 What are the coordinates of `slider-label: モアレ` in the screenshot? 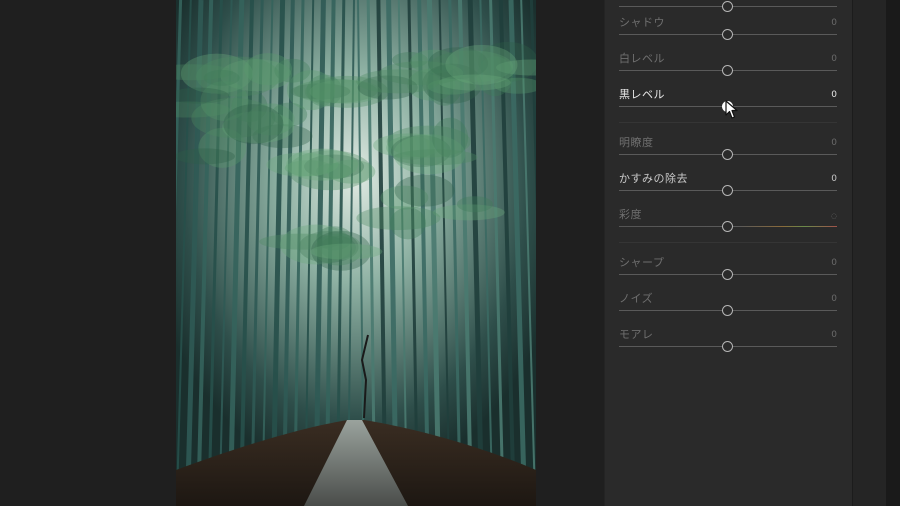 It's located at (636, 334).